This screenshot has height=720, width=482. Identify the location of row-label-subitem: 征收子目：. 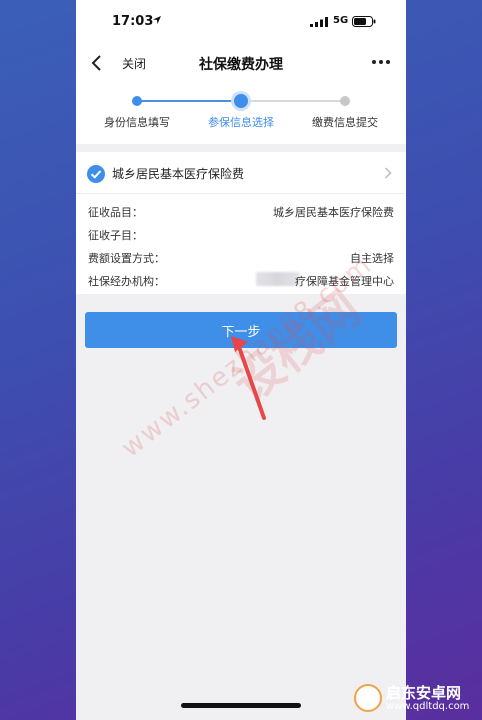
(115, 235).